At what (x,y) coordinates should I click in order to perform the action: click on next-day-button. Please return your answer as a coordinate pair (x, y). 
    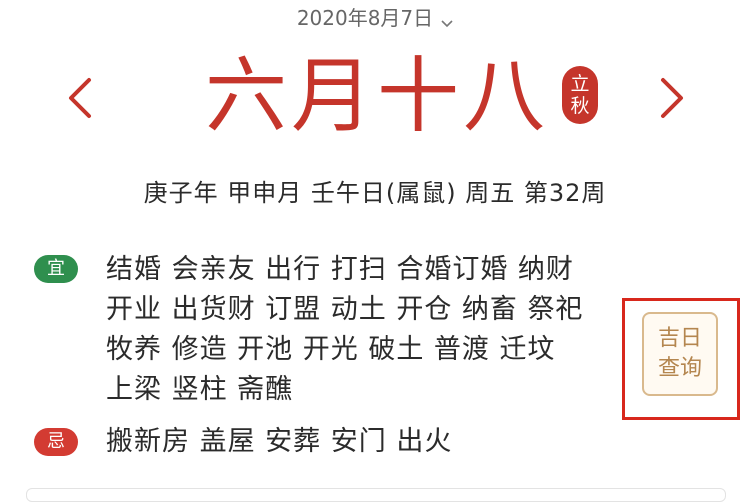
    Looking at the image, I should click on (672, 98).